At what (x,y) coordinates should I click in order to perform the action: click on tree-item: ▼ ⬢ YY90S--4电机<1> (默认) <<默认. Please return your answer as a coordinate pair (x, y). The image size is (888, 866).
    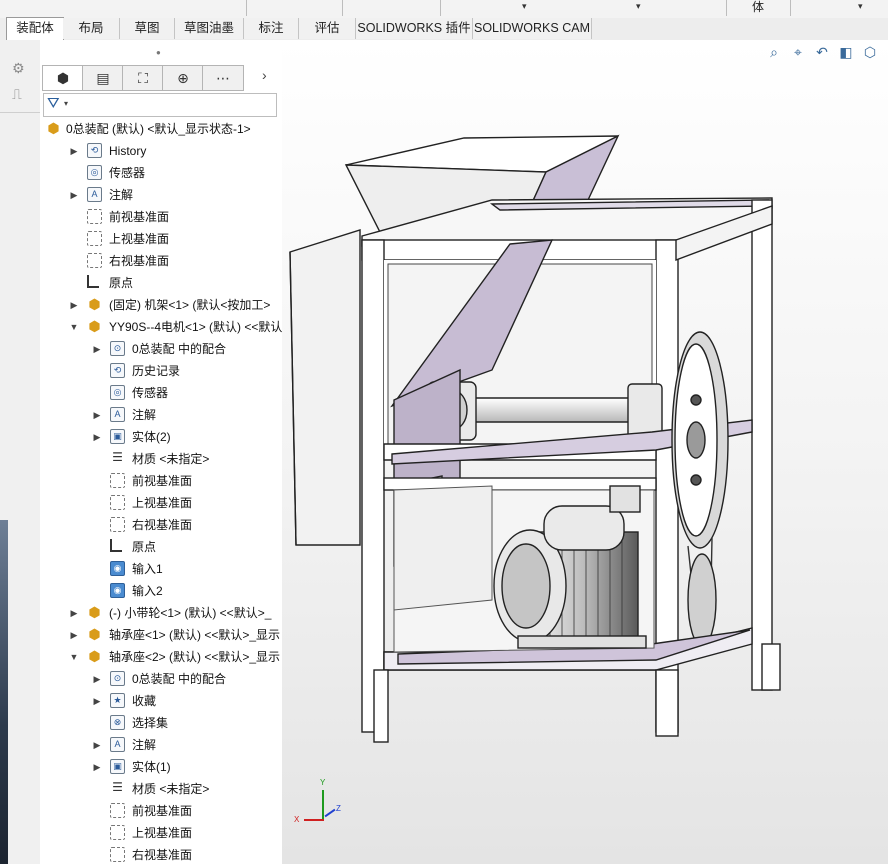
    Looking at the image, I should click on (161, 327).